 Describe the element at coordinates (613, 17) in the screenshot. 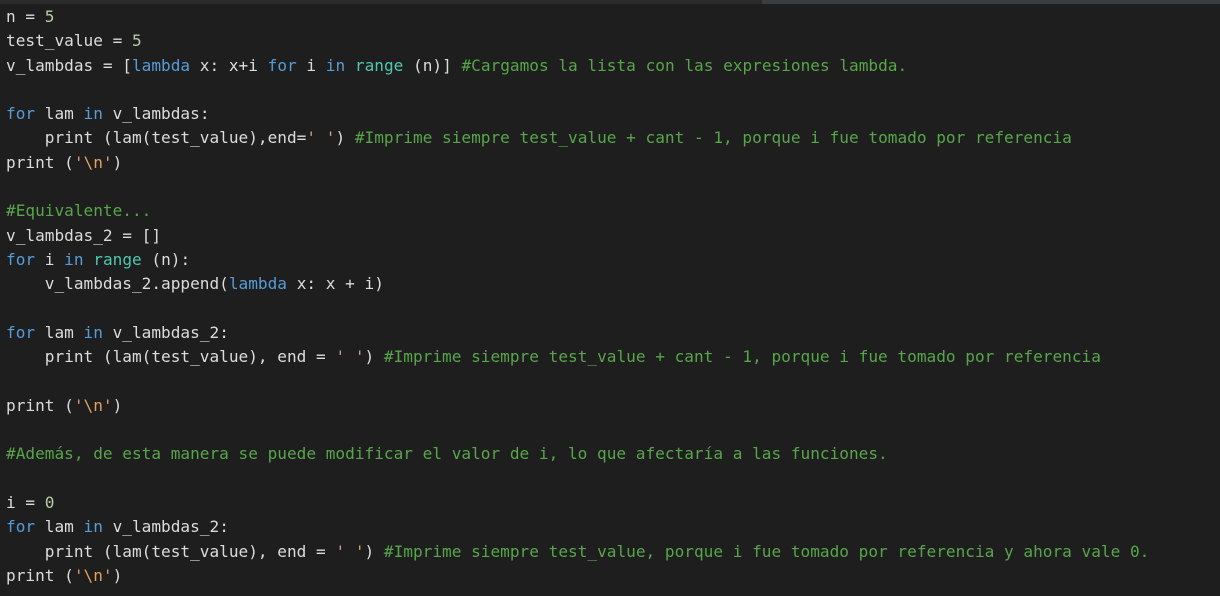

I see `code-line: n = 5` at that location.